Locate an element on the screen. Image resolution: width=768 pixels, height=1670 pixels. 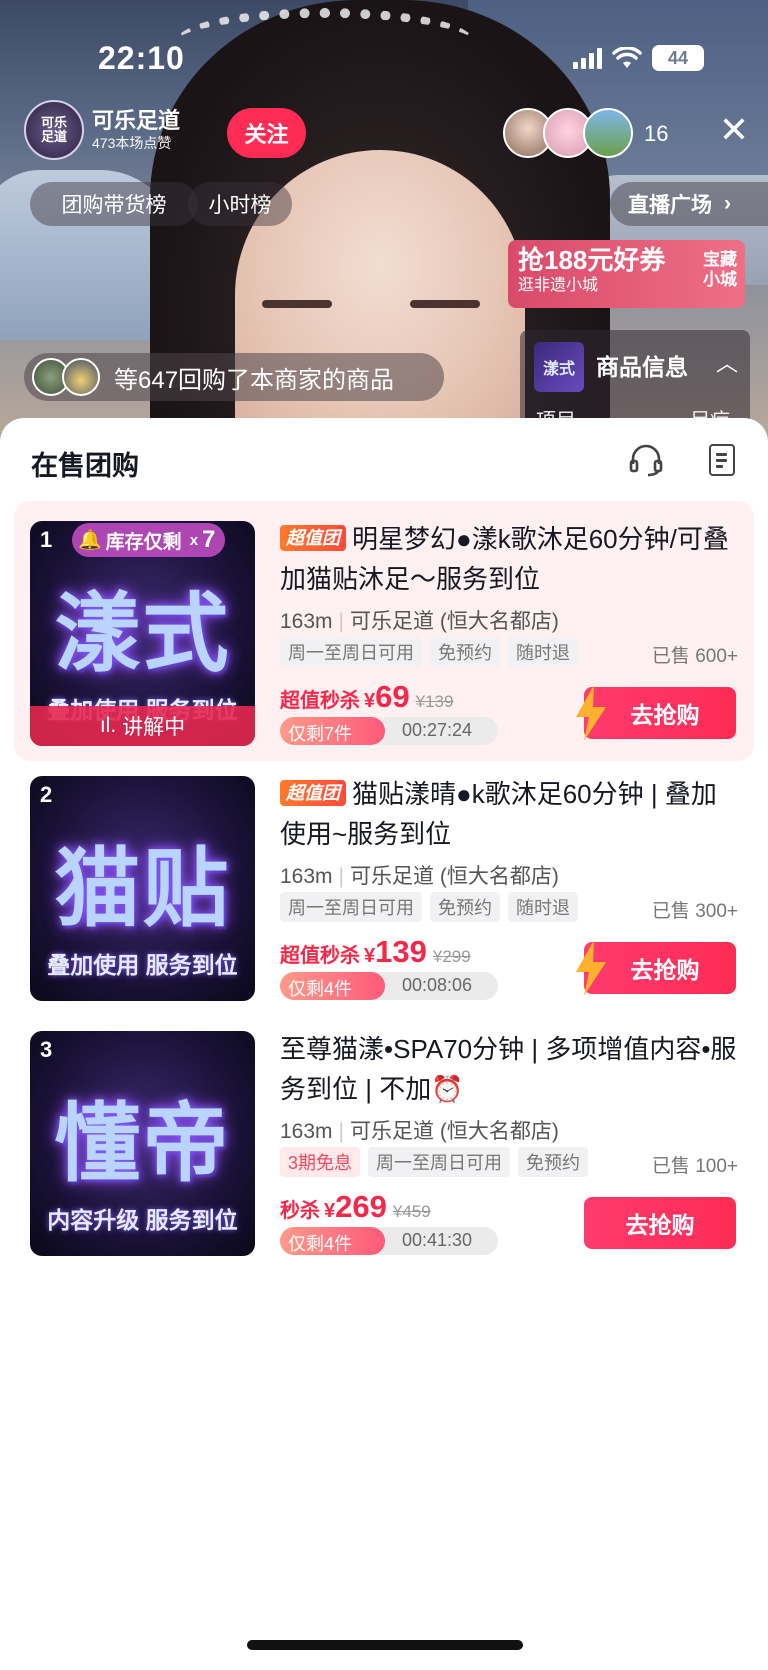
status-icons: 44 is located at coordinates (638, 58).